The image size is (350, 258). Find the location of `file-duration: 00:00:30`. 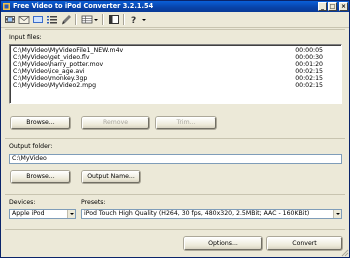

file-duration: 00:00:30 is located at coordinates (309, 57).